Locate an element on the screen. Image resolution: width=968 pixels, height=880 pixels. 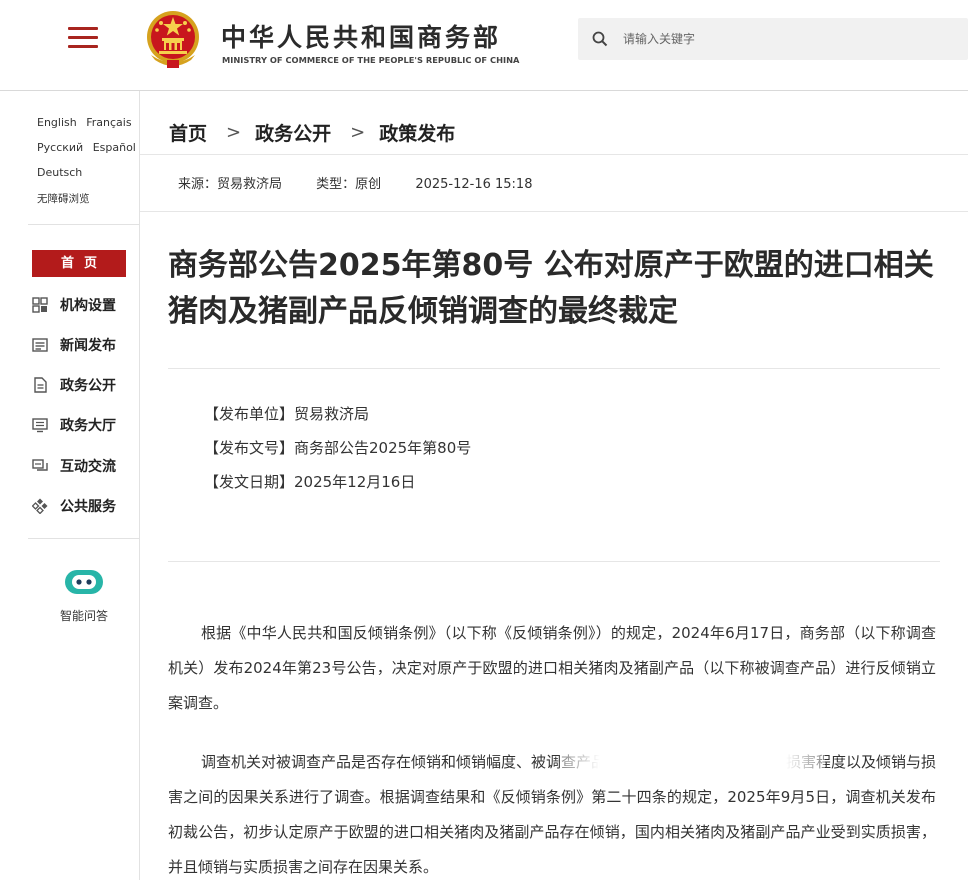
national-emblem-logo is located at coordinates (173, 40).